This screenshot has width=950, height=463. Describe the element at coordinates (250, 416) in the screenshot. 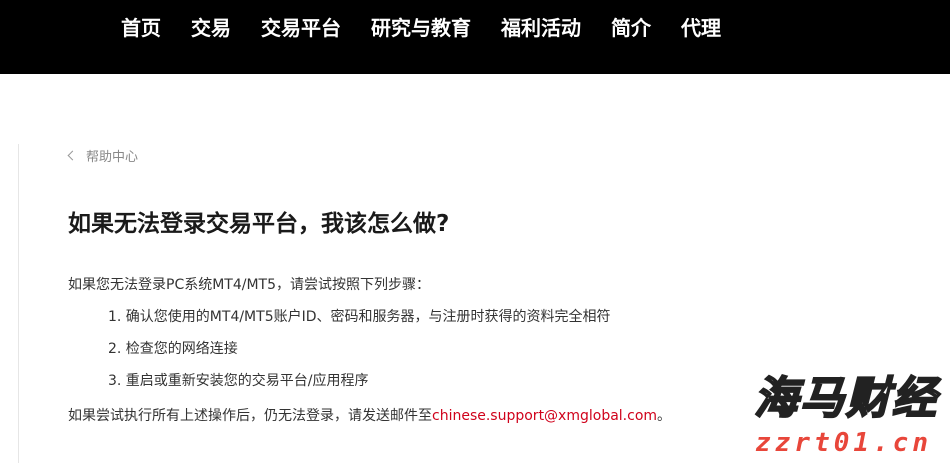

I see `outro-text: 如果尝试执行所有上述操作后，仍无法登录，请发送邮件至` at that location.